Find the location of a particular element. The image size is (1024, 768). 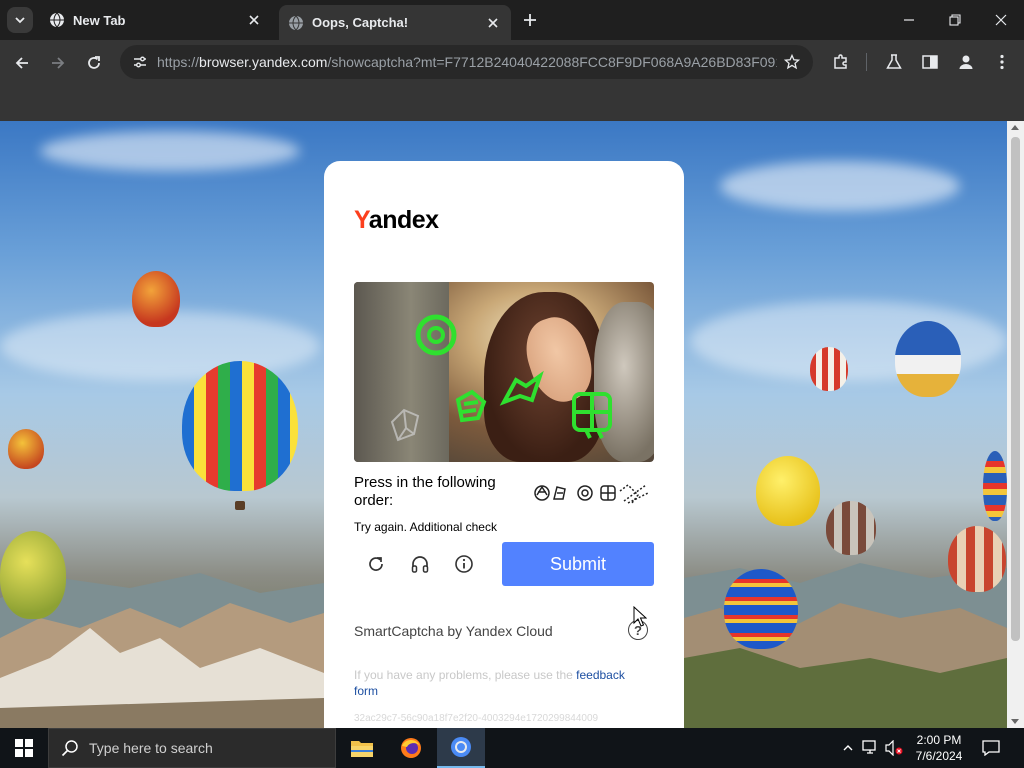

speaker-muted-icon is located at coordinates (894, 748).